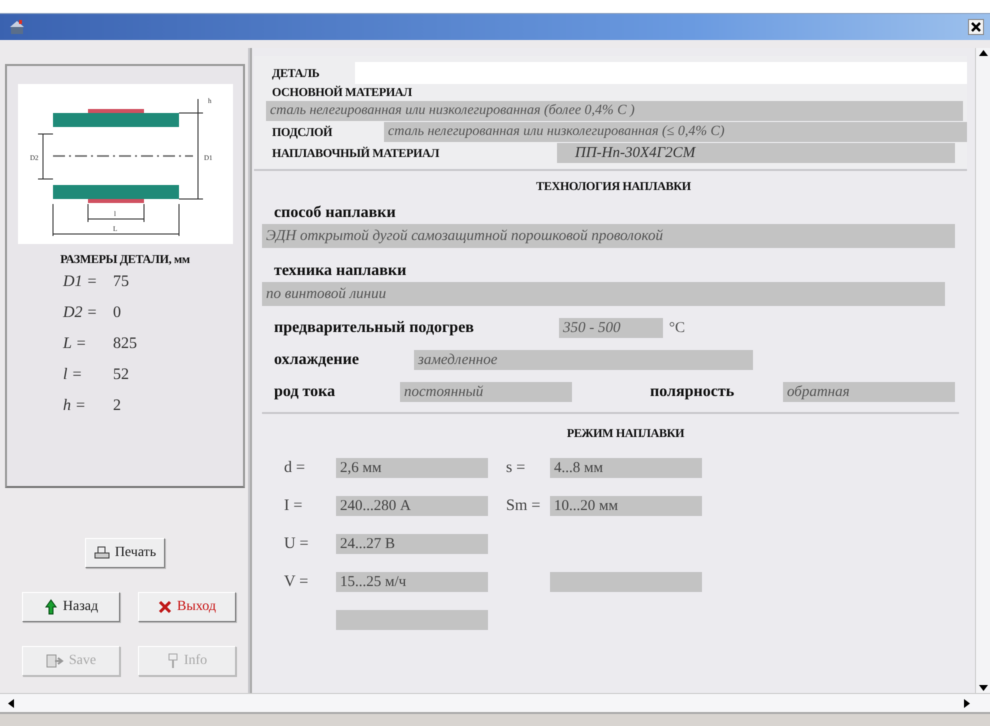 The image size is (990, 726). I want to click on back-button: Назад, so click(71, 607).